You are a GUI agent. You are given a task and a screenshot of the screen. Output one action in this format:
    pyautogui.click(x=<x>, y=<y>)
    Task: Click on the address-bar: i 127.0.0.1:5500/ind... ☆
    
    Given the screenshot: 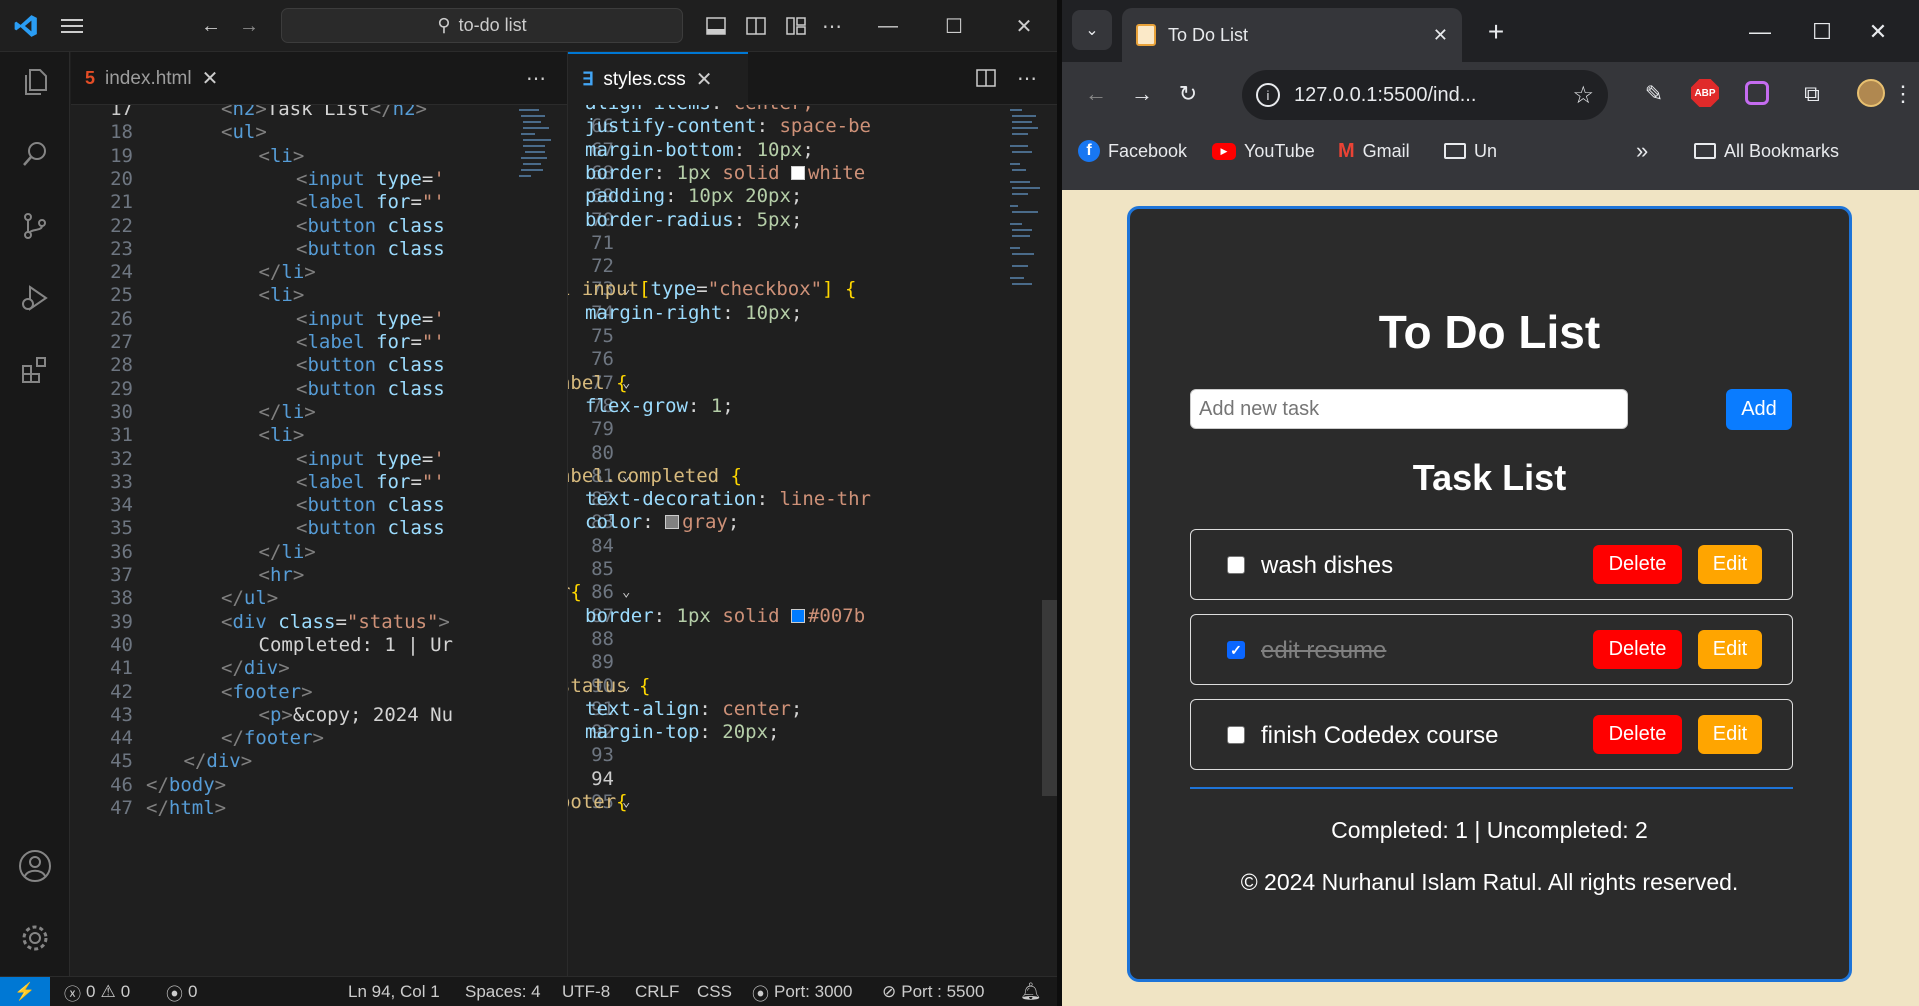 What is the action you would take?
    pyautogui.click(x=1425, y=95)
    